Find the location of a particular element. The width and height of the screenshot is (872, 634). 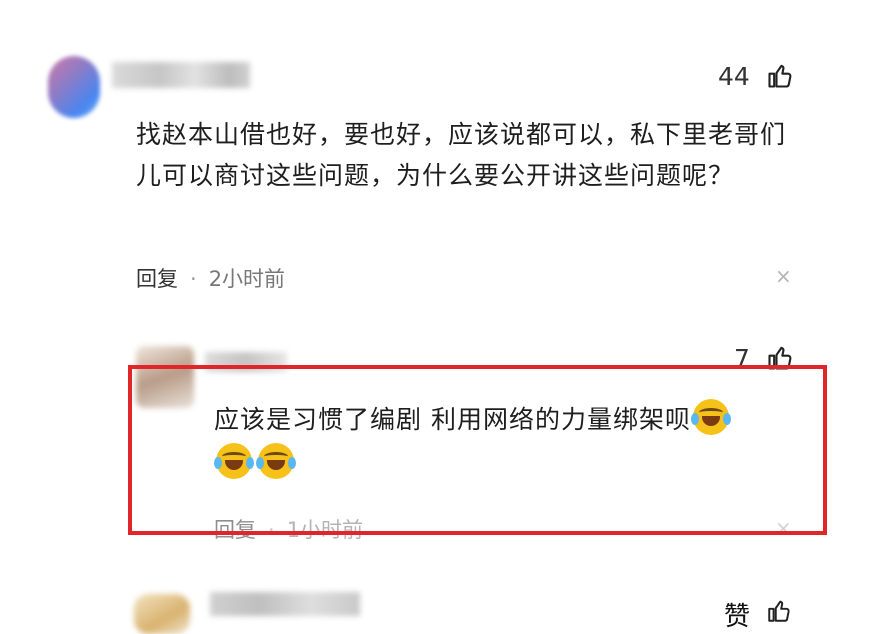

like-label: 赞 is located at coordinates (737, 614).